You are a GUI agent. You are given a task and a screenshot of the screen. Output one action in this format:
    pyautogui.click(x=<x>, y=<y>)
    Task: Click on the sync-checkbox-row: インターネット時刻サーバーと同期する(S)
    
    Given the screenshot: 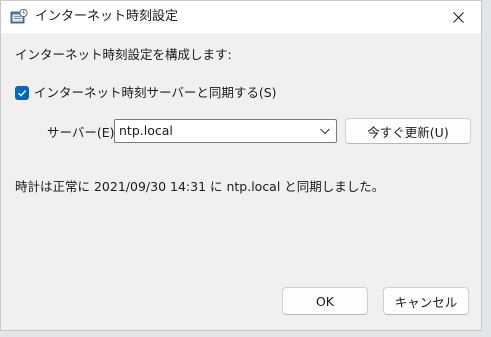 What is the action you would take?
    pyautogui.click(x=146, y=93)
    